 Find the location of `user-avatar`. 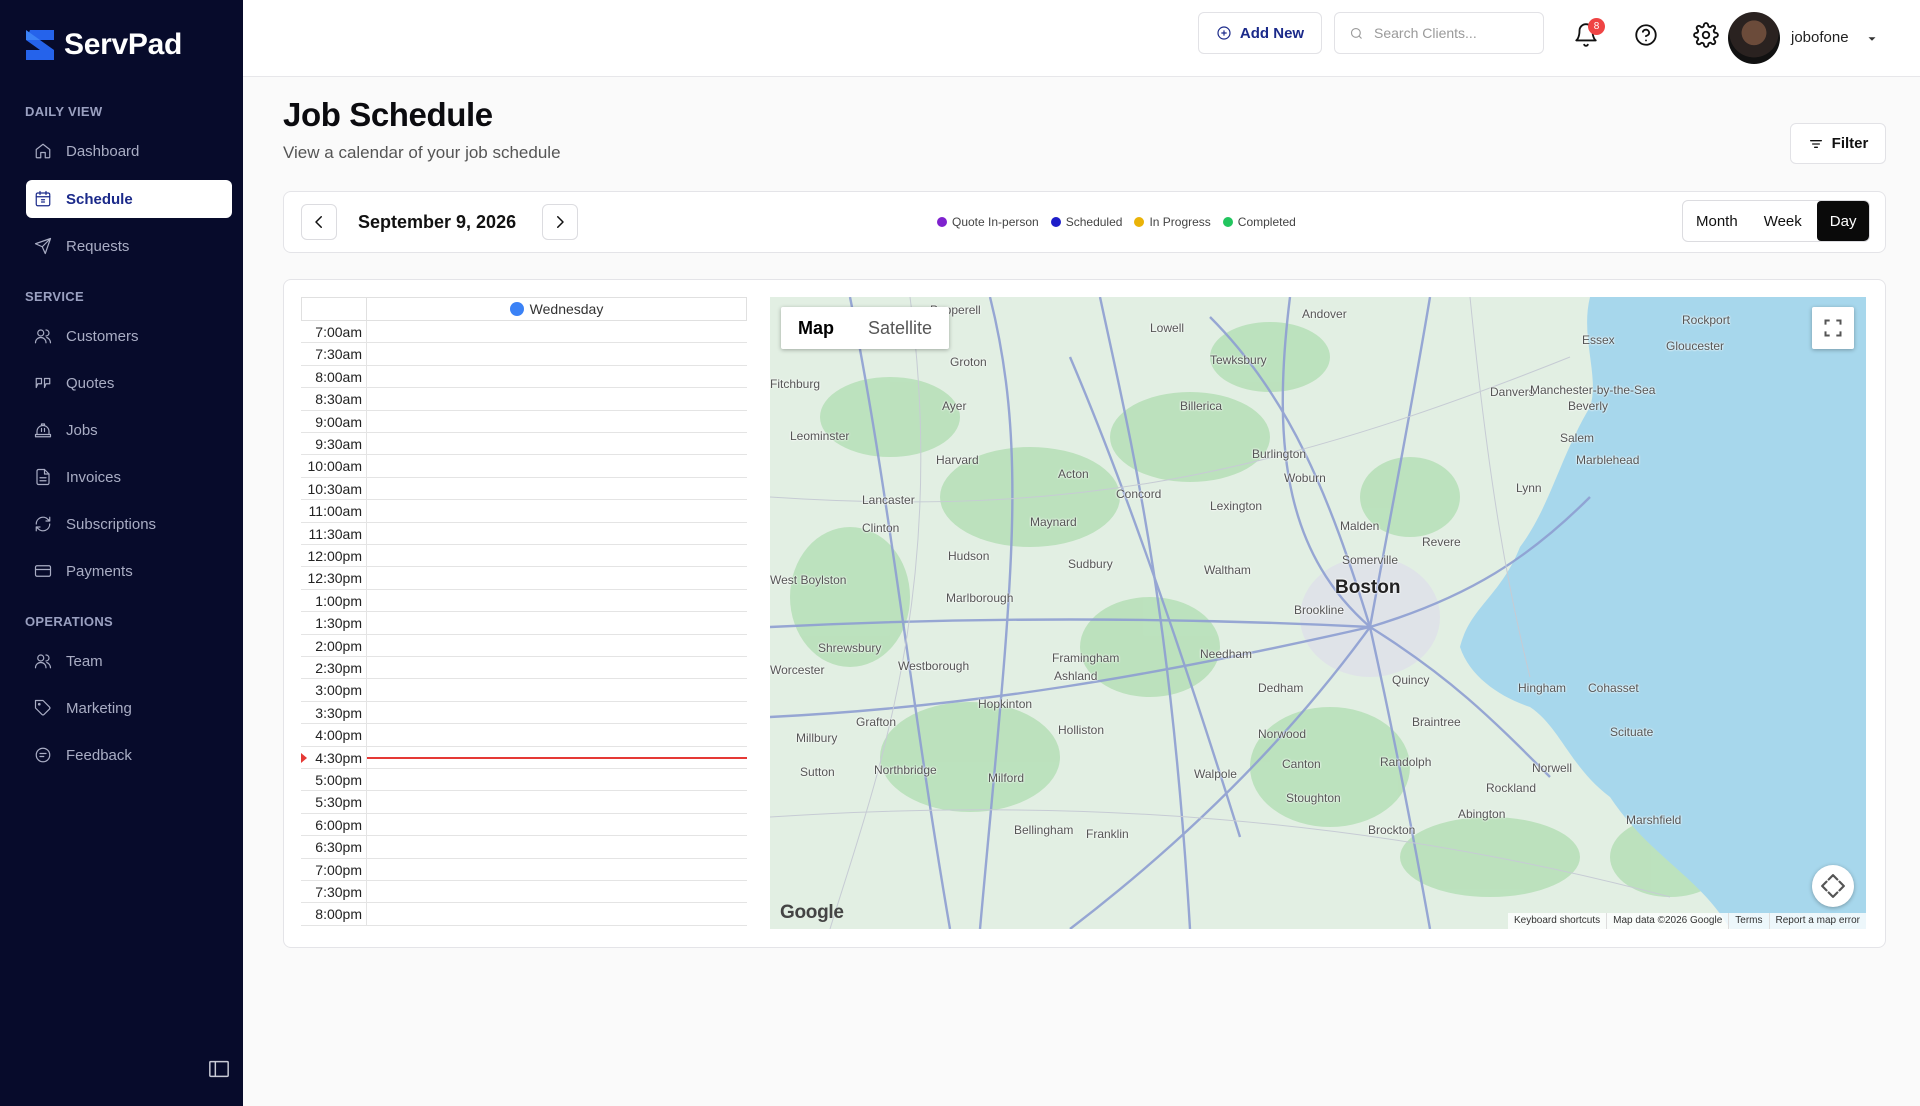

user-avatar is located at coordinates (1754, 38).